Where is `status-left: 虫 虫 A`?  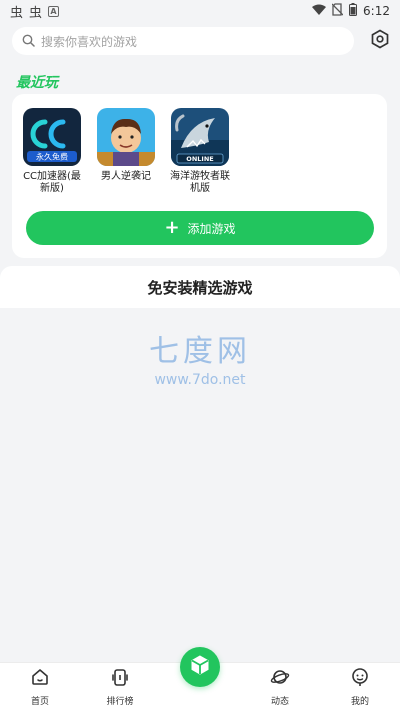 status-left: 虫 虫 A is located at coordinates (35, 11).